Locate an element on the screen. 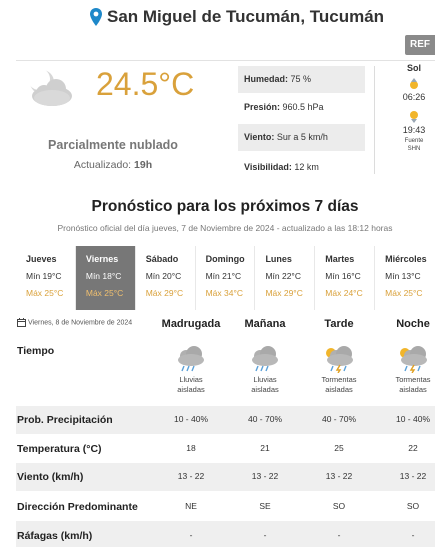  day-name: Domingo is located at coordinates (225, 259).